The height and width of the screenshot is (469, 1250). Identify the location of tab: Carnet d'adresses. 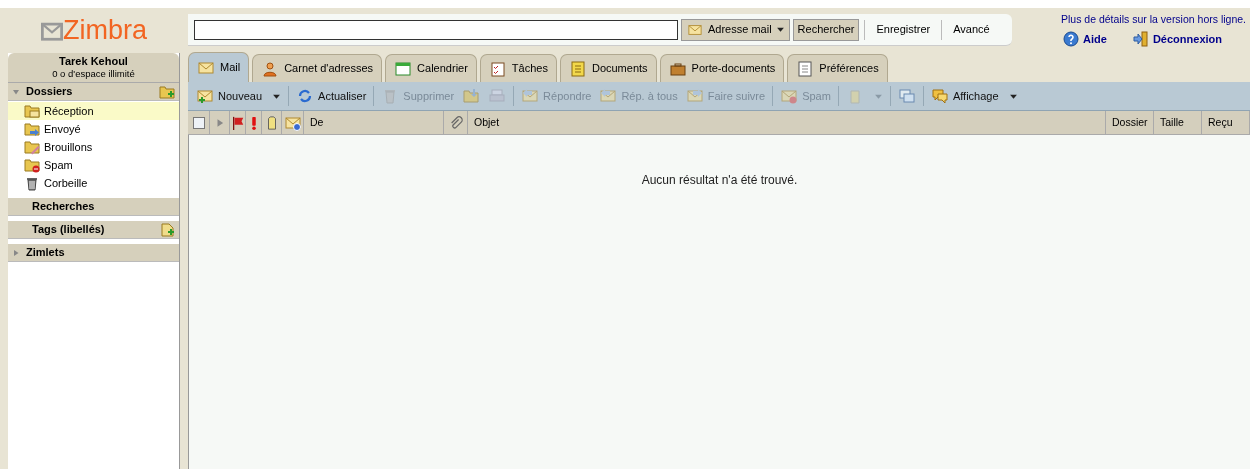
(317, 68).